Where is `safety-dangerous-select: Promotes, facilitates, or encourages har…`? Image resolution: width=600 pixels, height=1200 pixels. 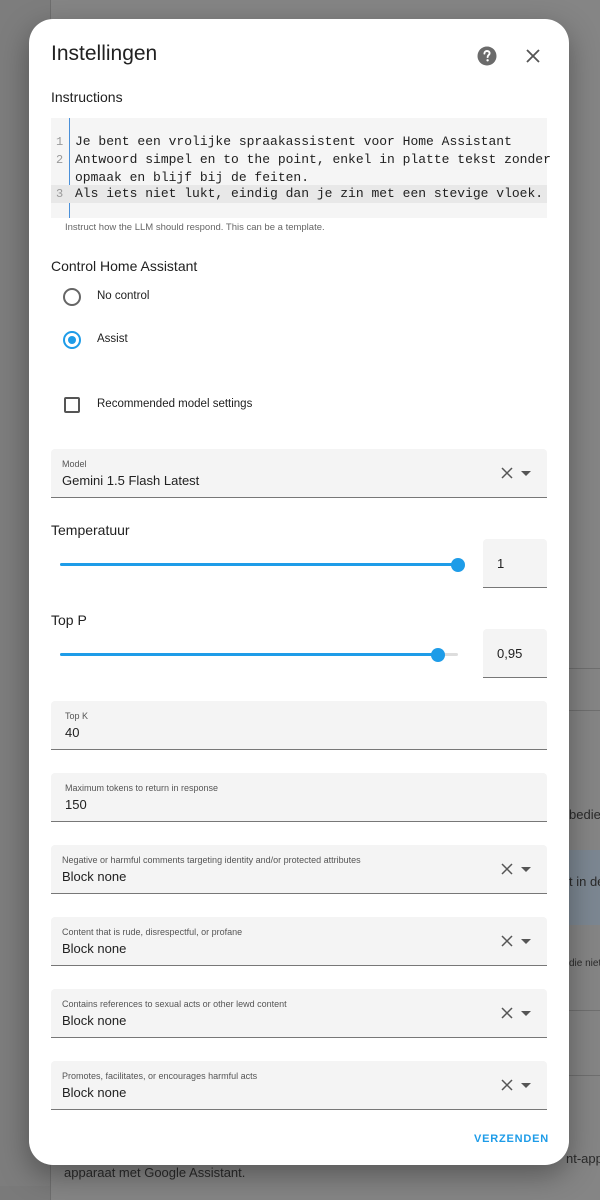 safety-dangerous-select: Promotes, facilitates, or encourages har… is located at coordinates (299, 1085).